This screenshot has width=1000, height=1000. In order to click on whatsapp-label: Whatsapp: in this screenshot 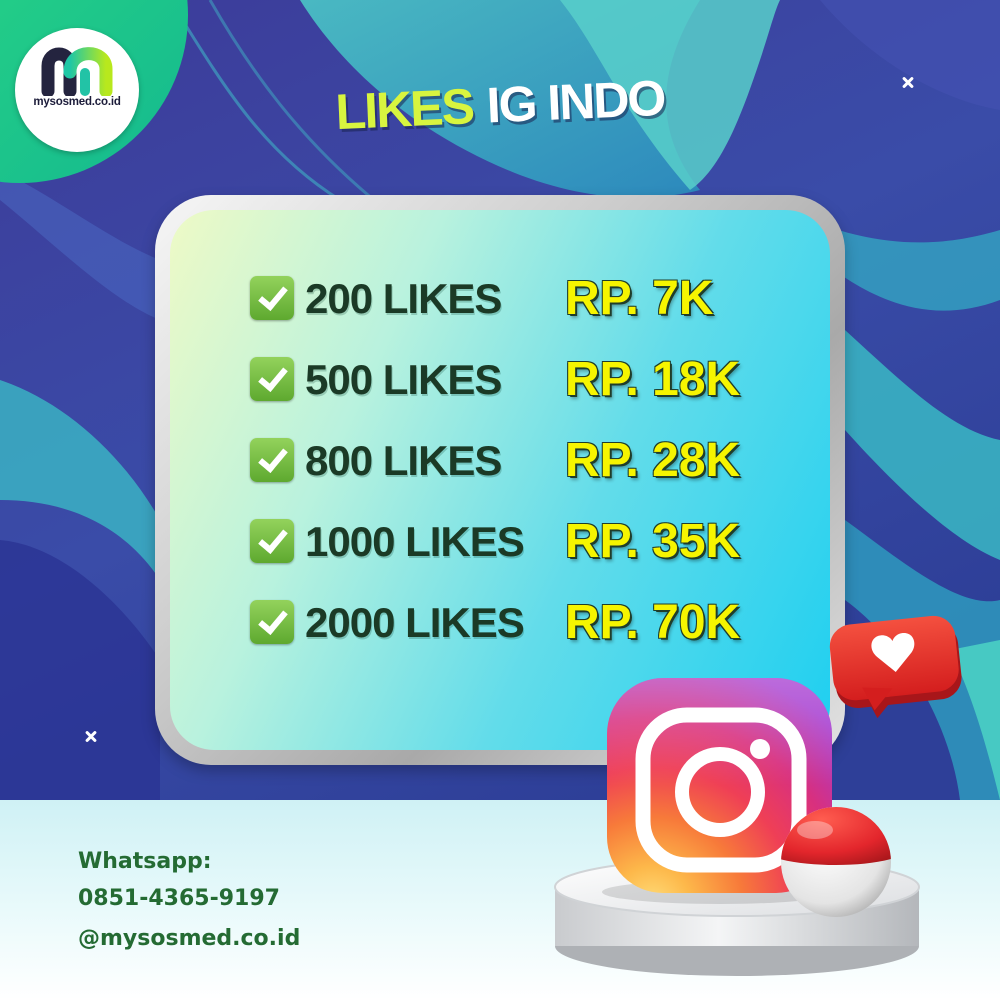, I will do `click(145, 861)`.